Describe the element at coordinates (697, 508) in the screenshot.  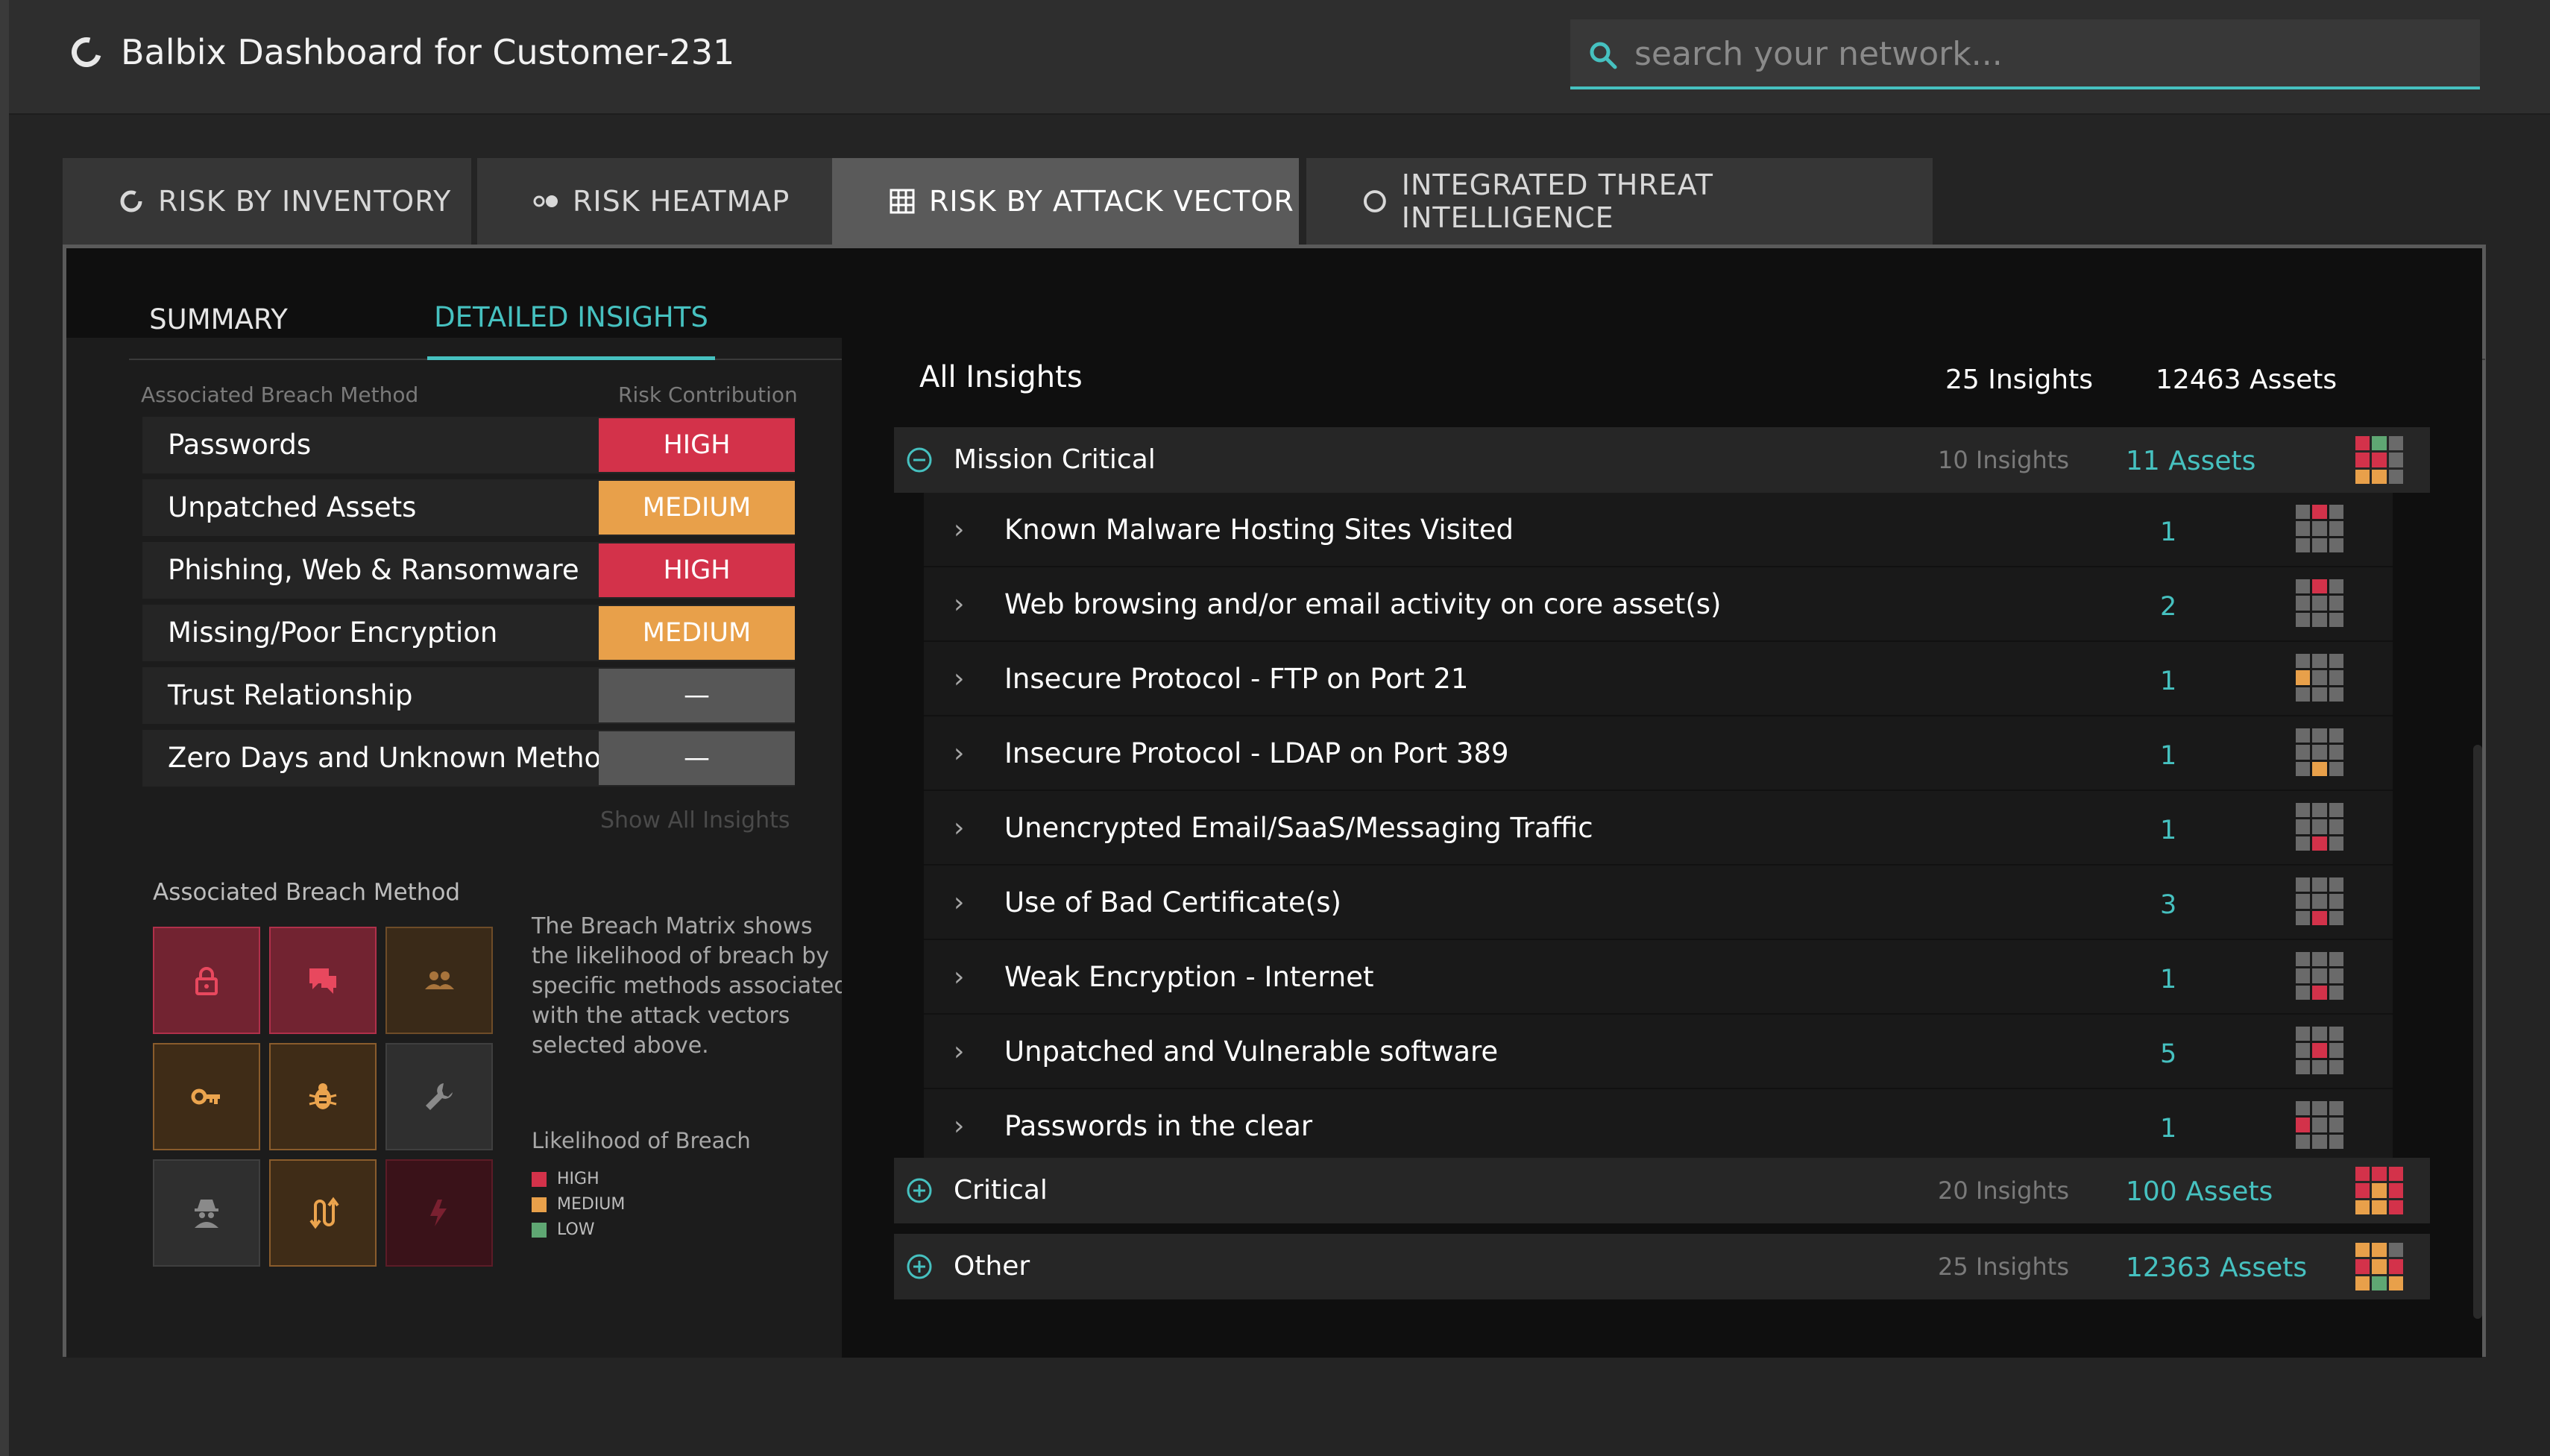
I see `risk-badge: MEDIUM` at that location.